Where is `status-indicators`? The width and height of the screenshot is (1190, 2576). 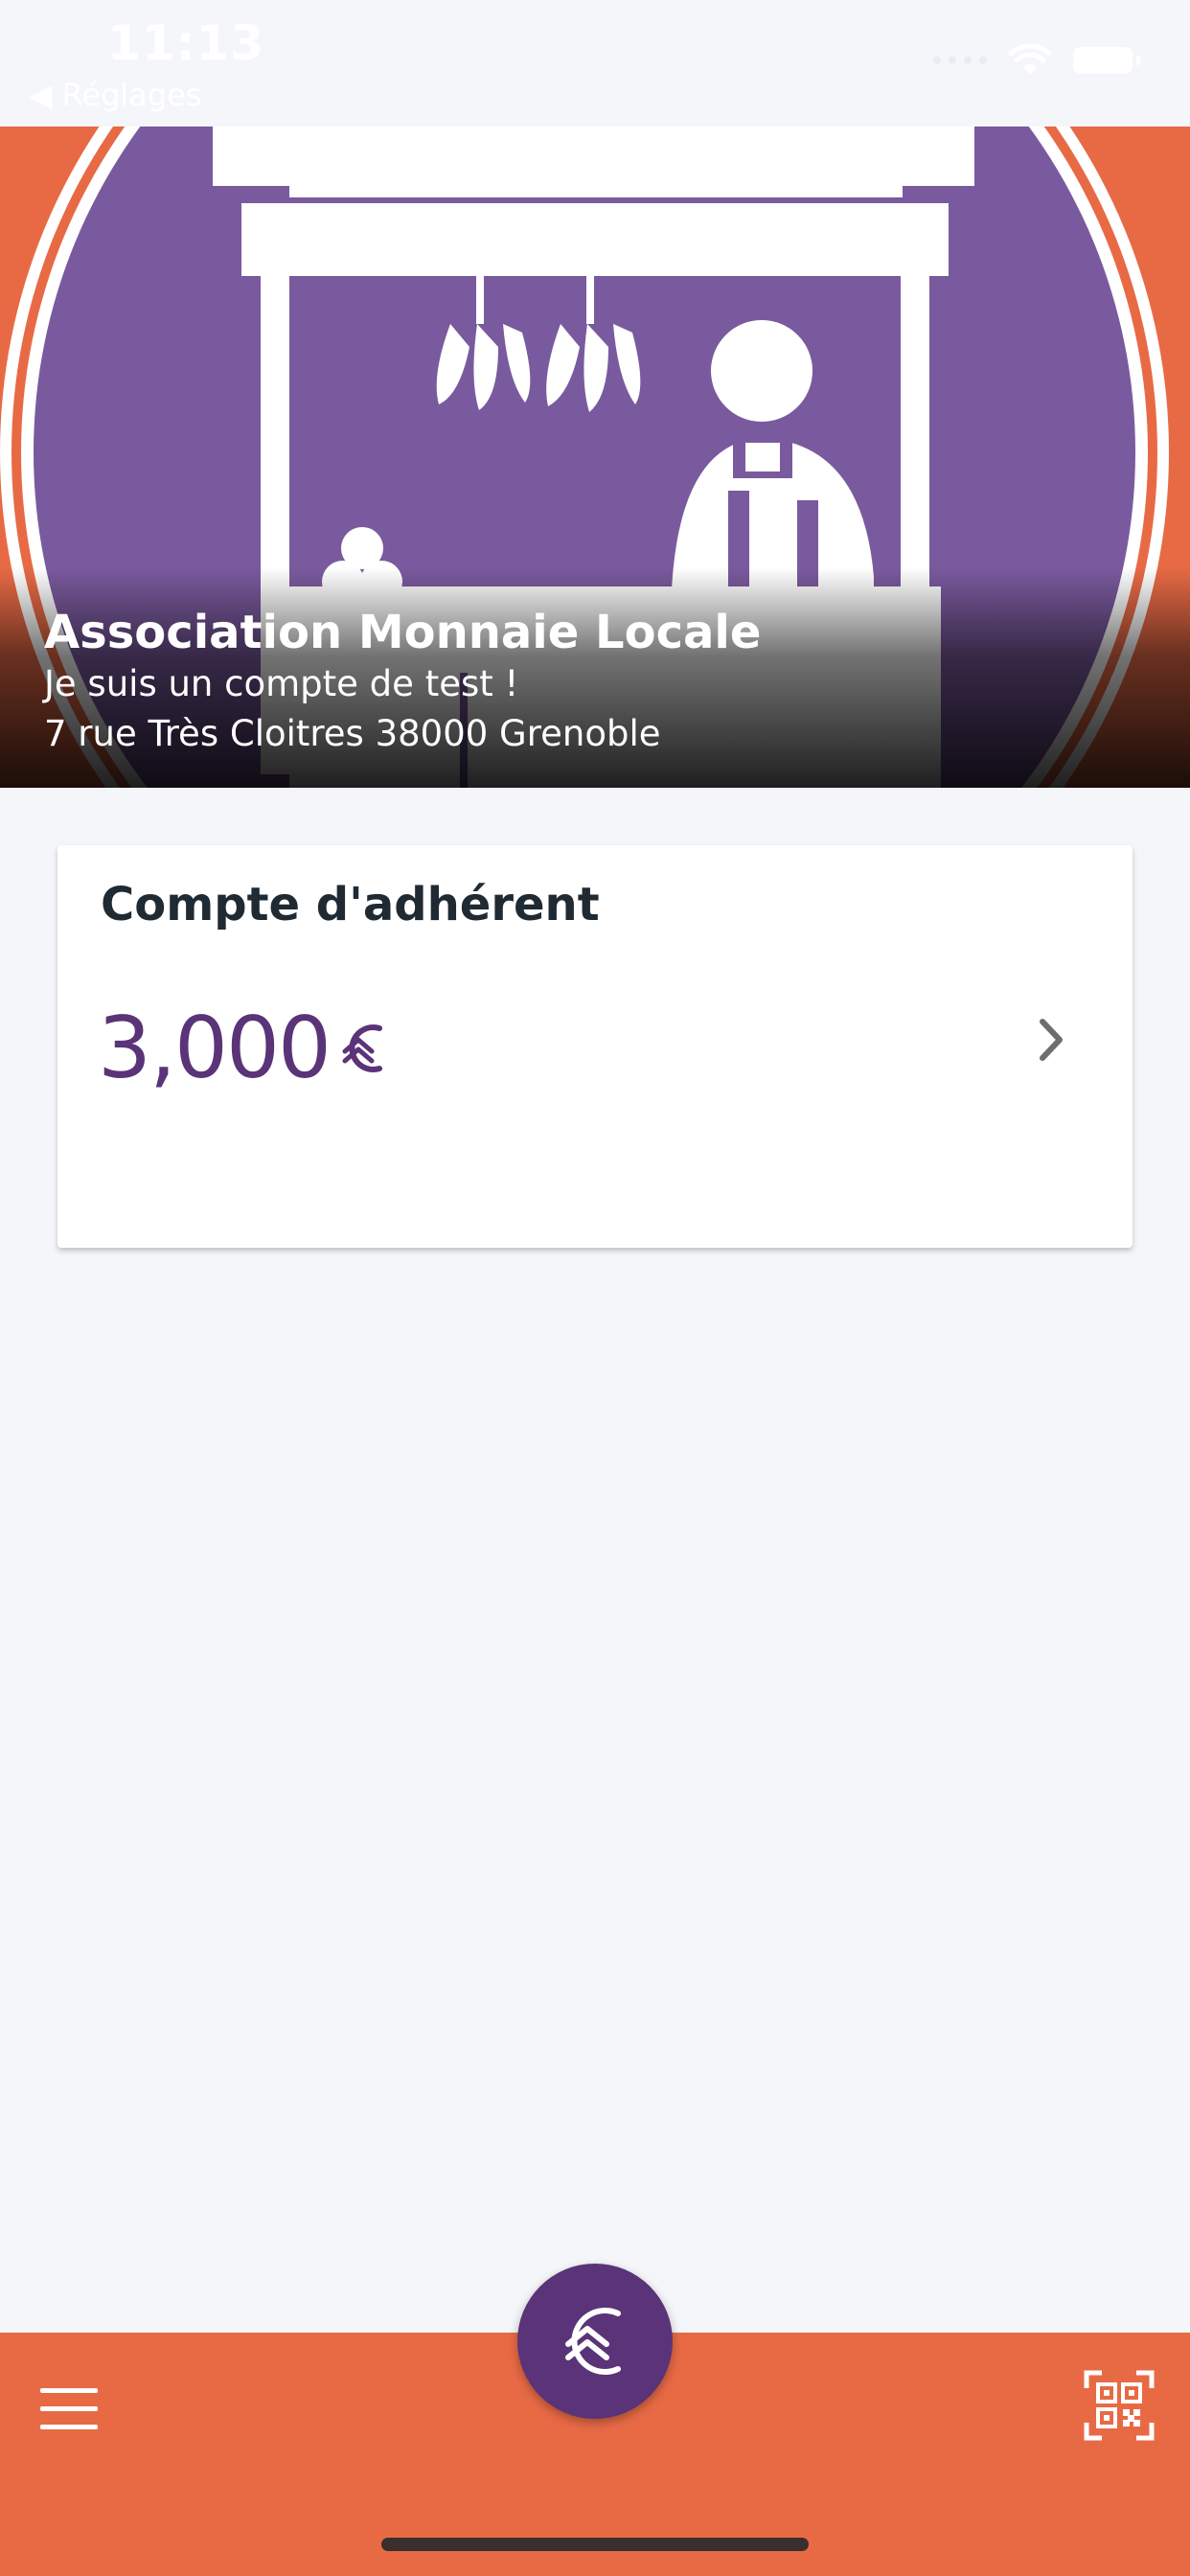
status-indicators is located at coordinates (1037, 60).